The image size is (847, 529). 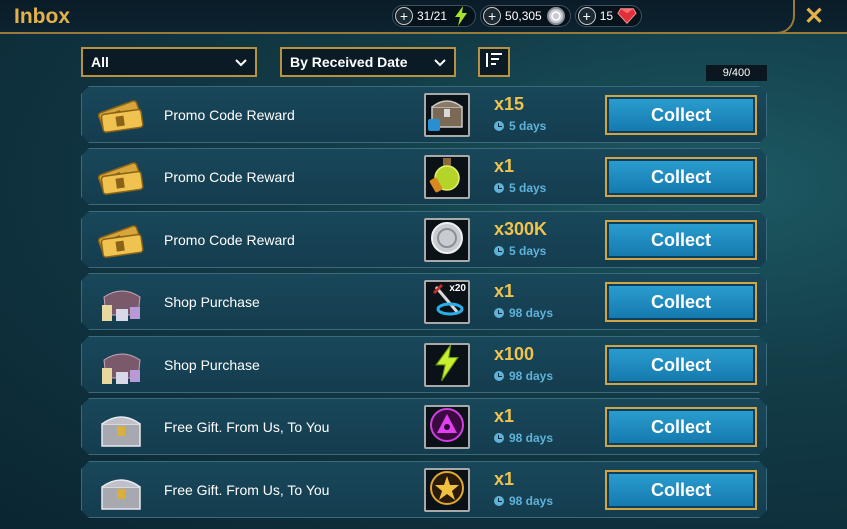 I want to click on sort-dropdown: By Received Date, so click(x=368, y=62).